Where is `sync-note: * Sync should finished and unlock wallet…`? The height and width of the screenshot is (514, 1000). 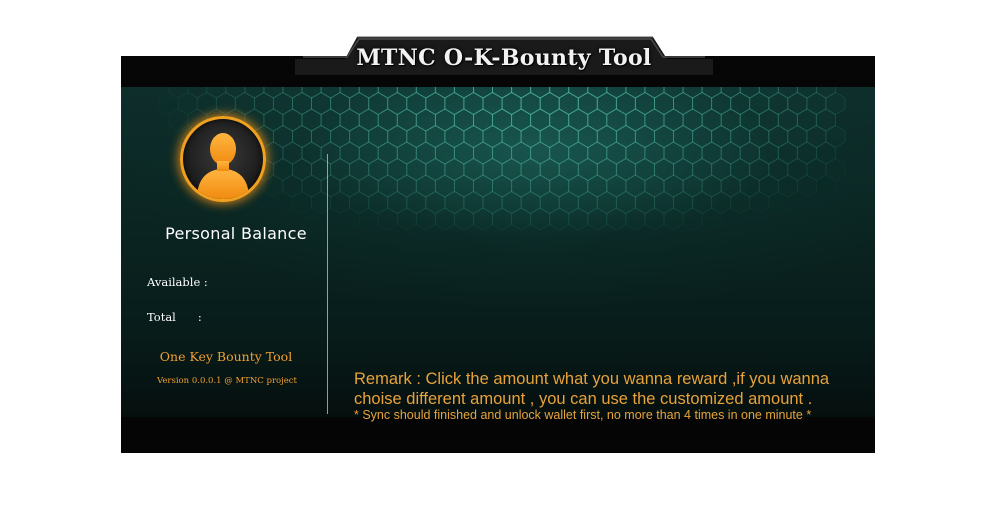
sync-note: * Sync should finished and unlock wallet… is located at coordinates (583, 415).